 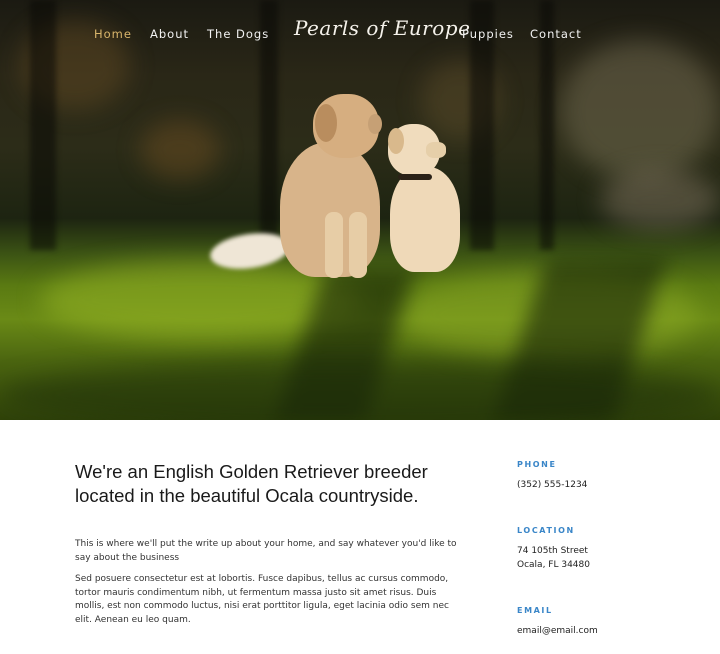 What do you see at coordinates (552, 551) in the screenshot?
I see `address-line1: 74 105th Street` at bounding box center [552, 551].